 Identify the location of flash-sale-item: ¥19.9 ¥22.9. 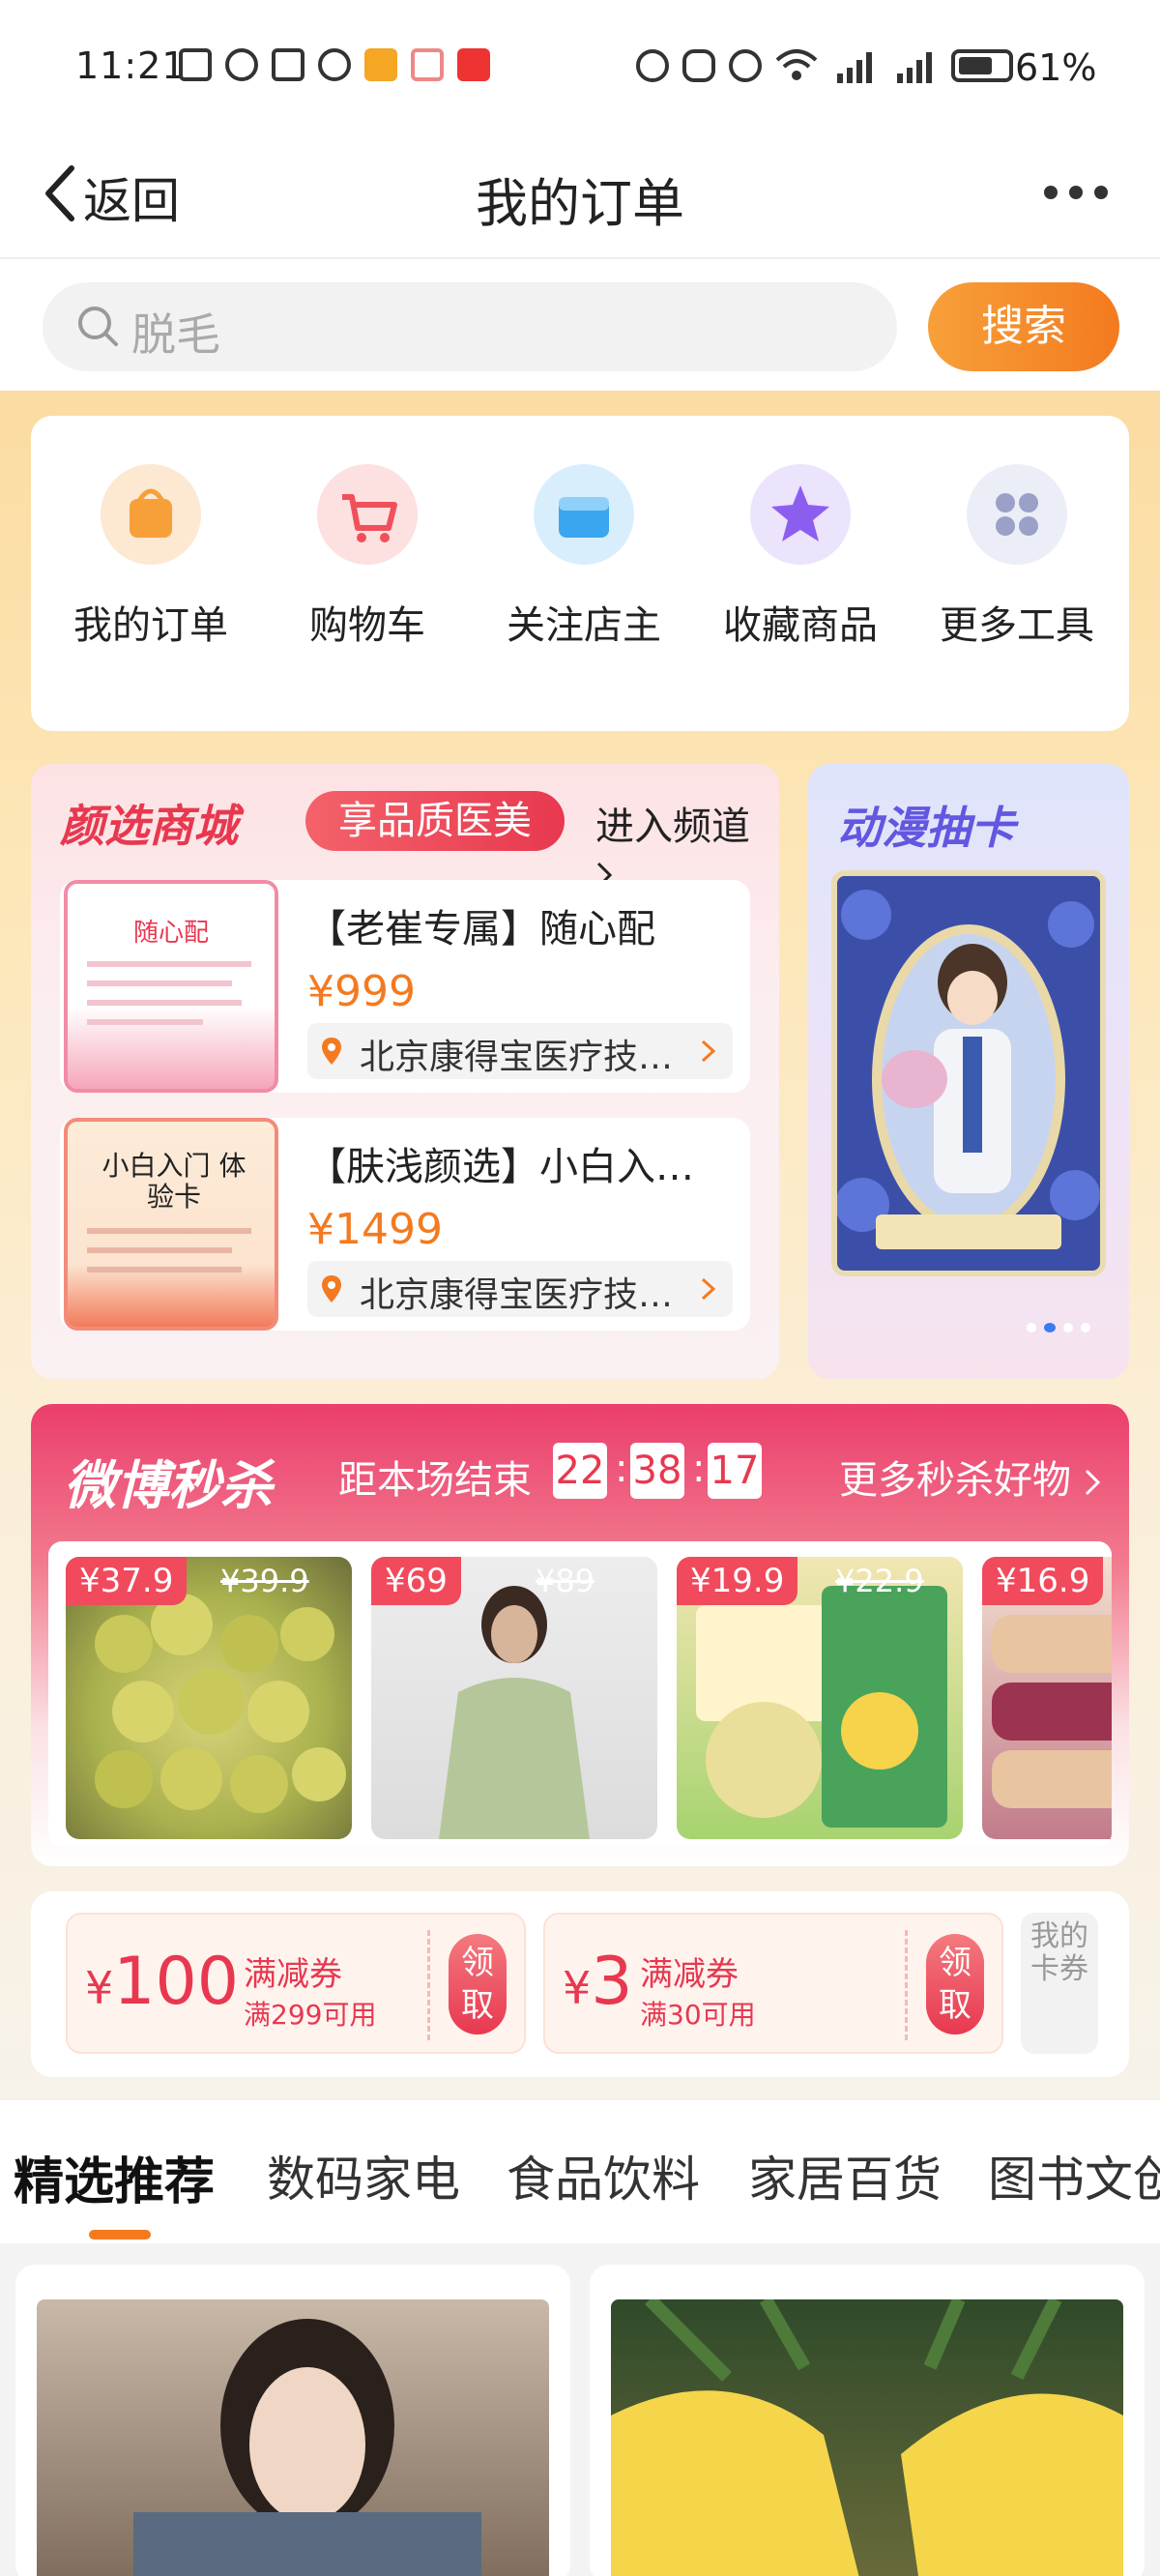
(820, 1698).